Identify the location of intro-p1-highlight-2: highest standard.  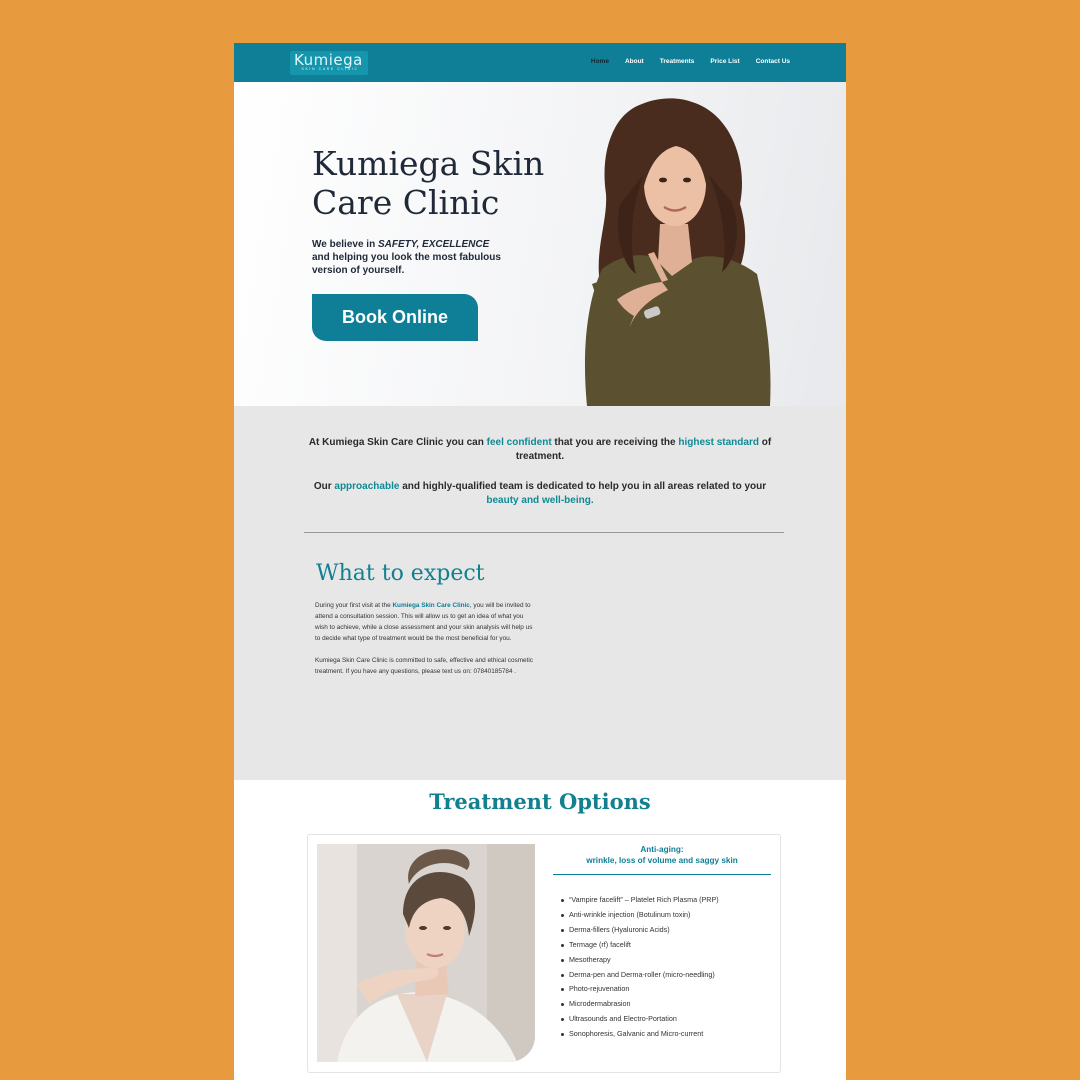
(718, 442).